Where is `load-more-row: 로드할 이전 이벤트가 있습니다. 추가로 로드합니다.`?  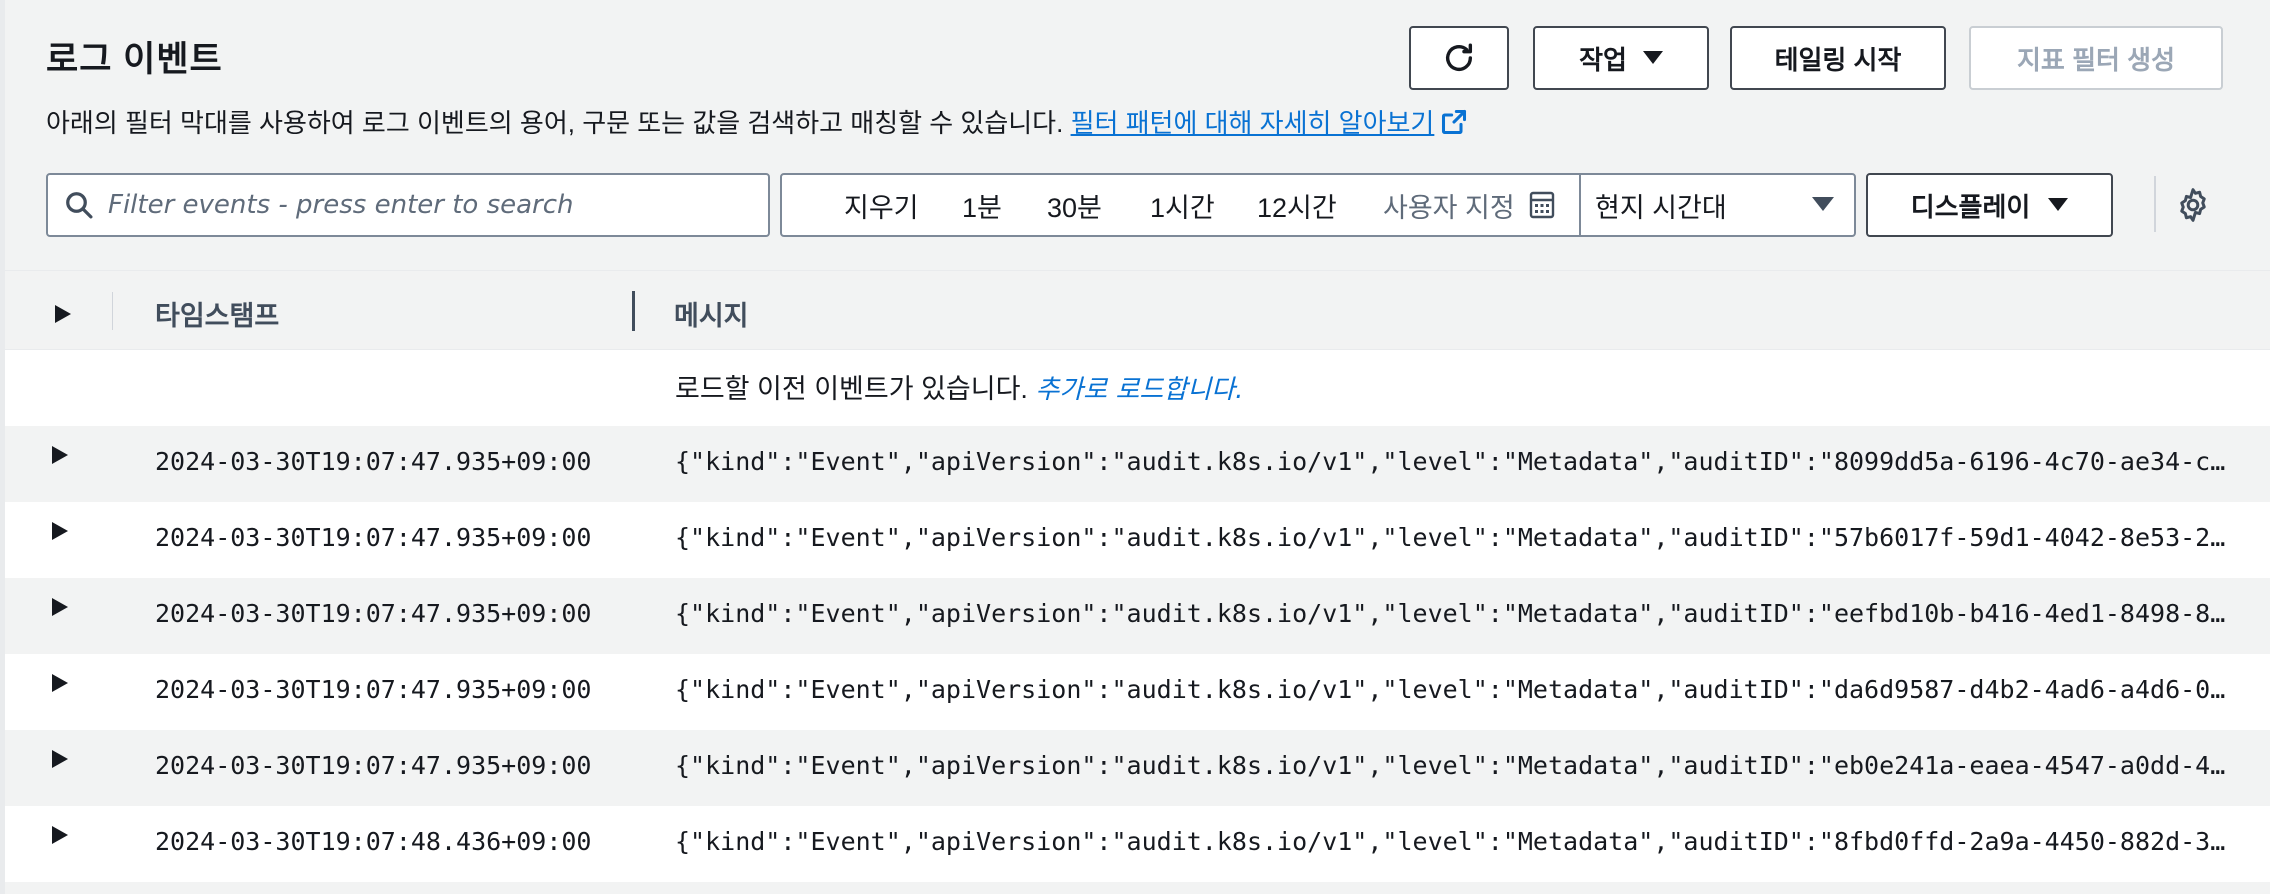
load-more-row: 로드할 이전 이벤트가 있습니다. 추가로 로드합니다. is located at coordinates (1137, 388).